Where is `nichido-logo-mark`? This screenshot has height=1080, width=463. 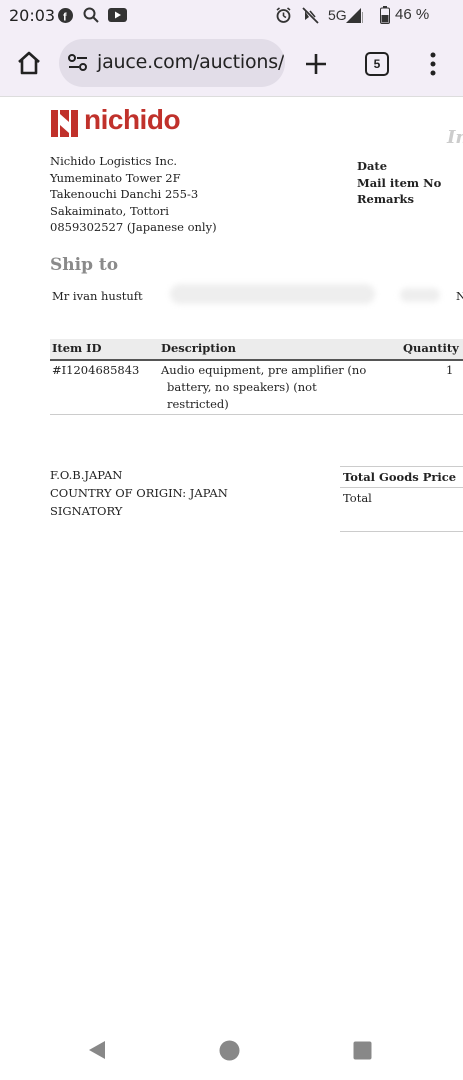
nichido-logo-mark is located at coordinates (64, 123).